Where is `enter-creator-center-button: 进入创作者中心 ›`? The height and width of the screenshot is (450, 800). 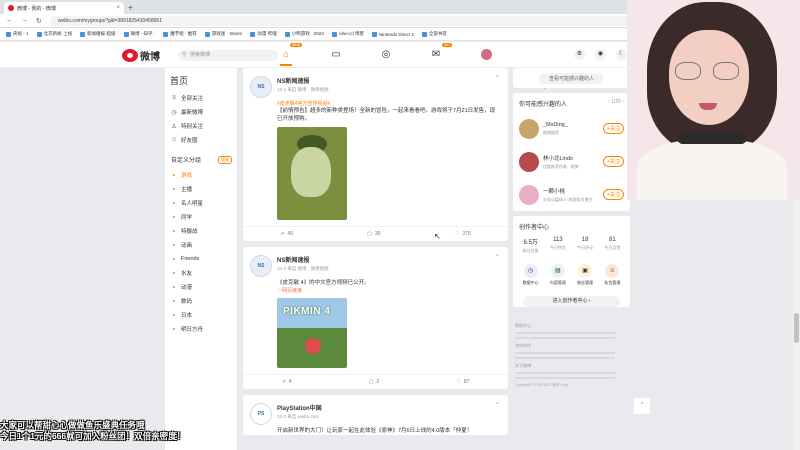 enter-creator-center-button: 进入创作者中心 › is located at coordinates (571, 301).